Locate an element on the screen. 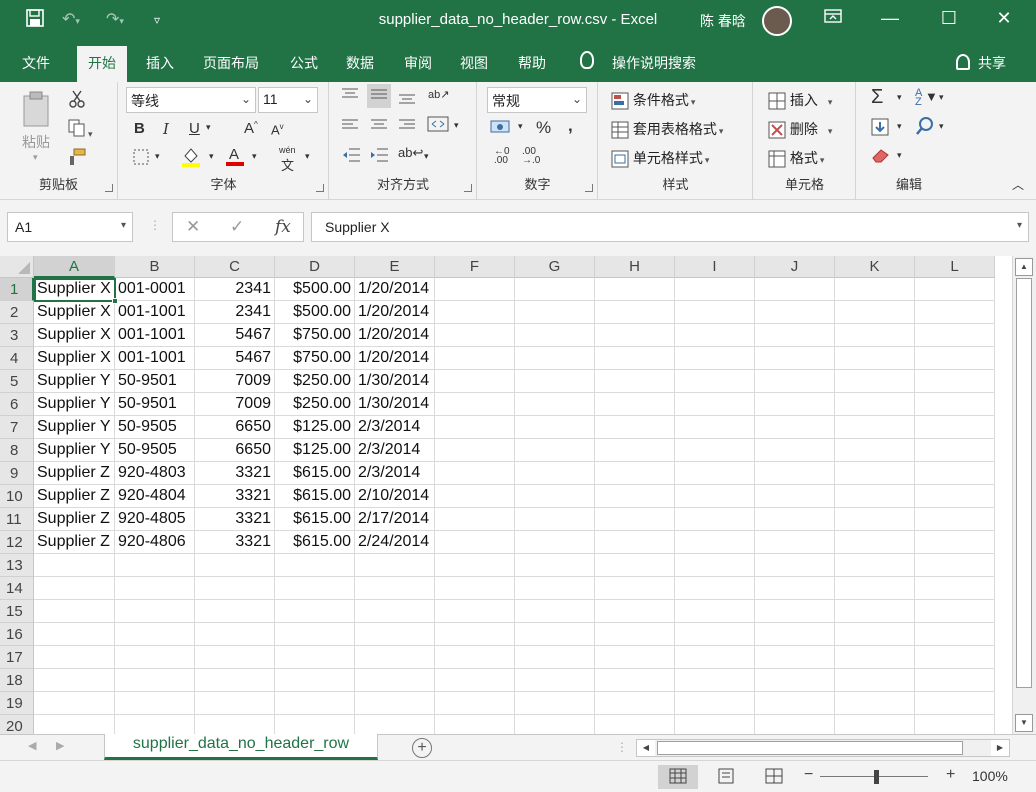  cell-g6 is located at coordinates (555, 404).